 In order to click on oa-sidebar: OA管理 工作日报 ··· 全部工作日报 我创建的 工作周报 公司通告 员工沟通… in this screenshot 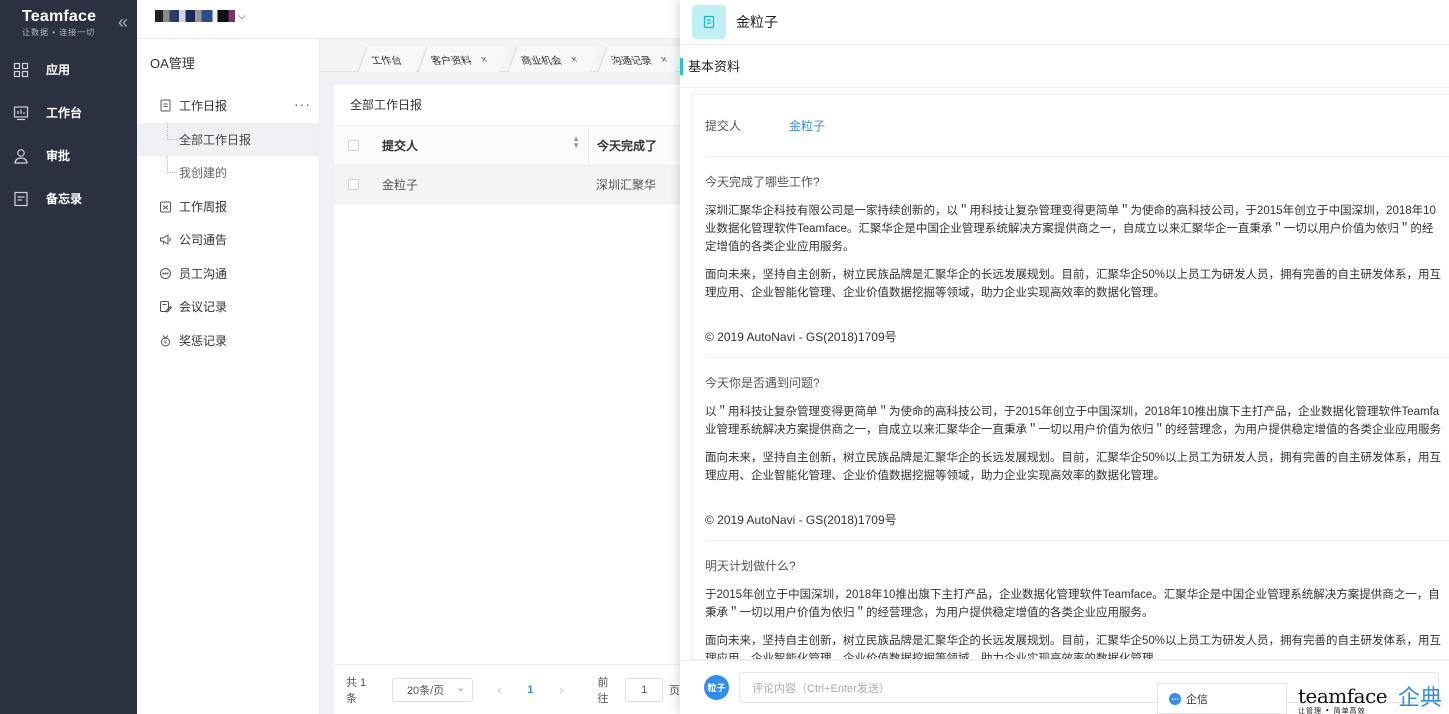, I will do `click(228, 376)`.